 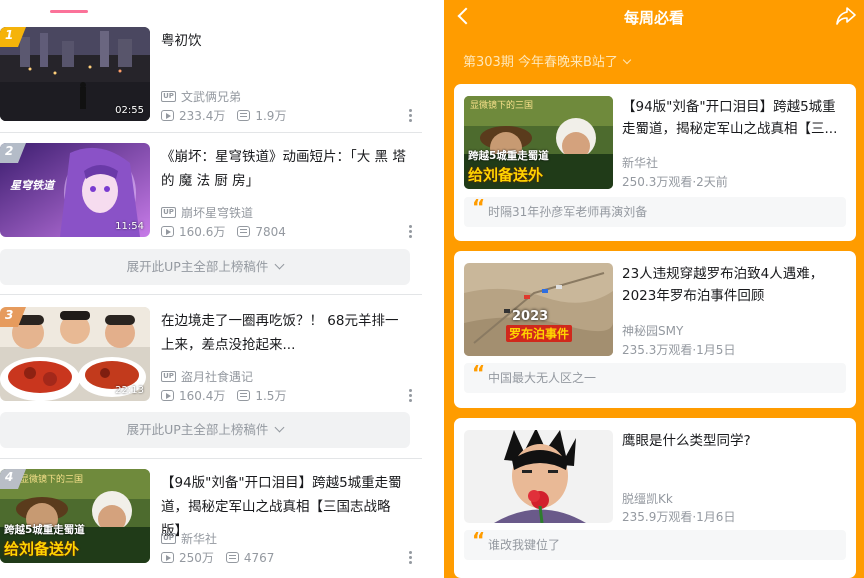 I want to click on page-title: 每周必看, so click(x=653, y=18).